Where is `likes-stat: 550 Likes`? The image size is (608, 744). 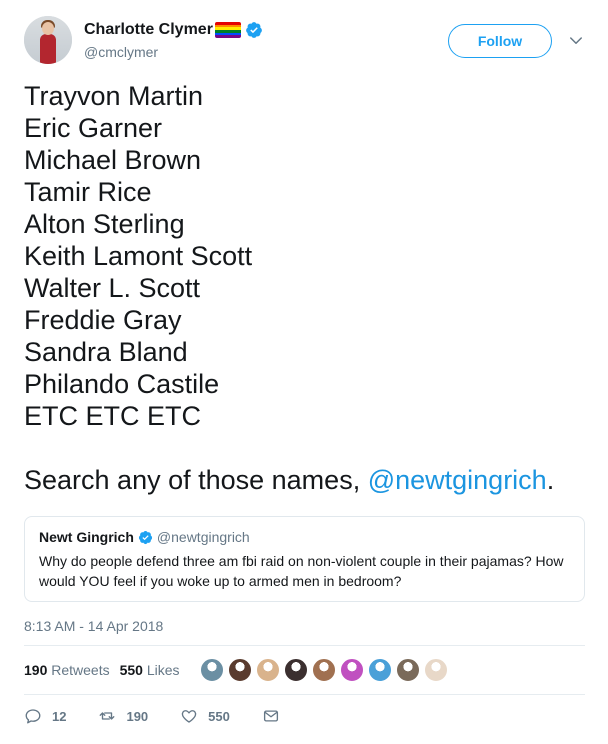
likes-stat: 550 Likes is located at coordinates (150, 670).